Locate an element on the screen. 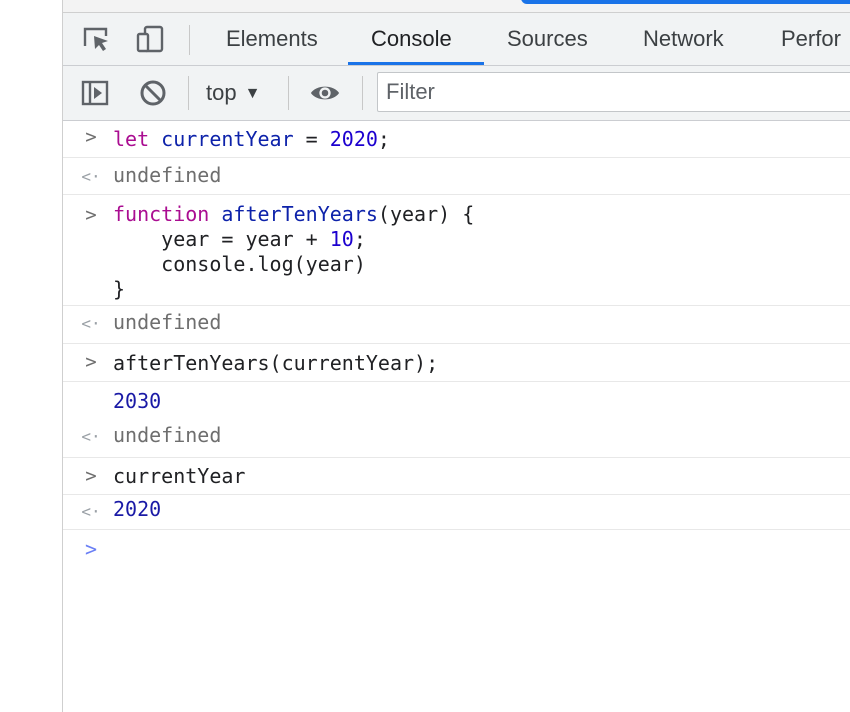 This screenshot has height=712, width=850. context-selector: top ▼ is located at coordinates (233, 93).